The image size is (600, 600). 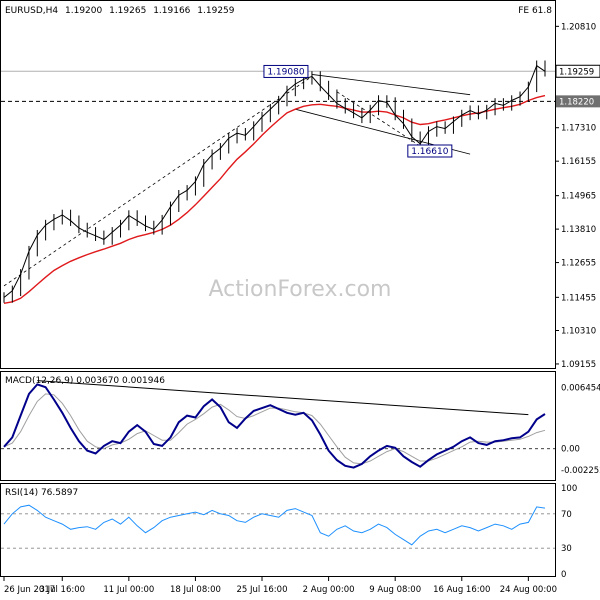 What do you see at coordinates (262, 590) in the screenshot?
I see `time-tick-label: 25 Jul 16:00` at bounding box center [262, 590].